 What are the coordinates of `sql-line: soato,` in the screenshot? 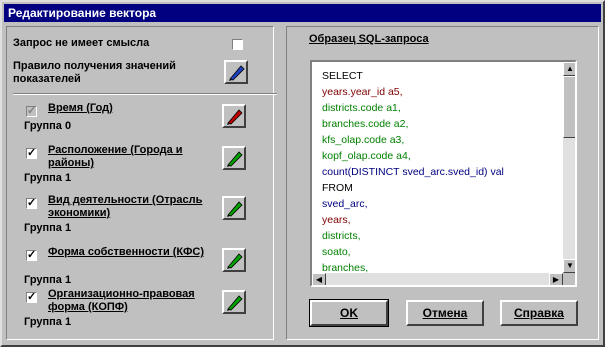 It's located at (336, 252).